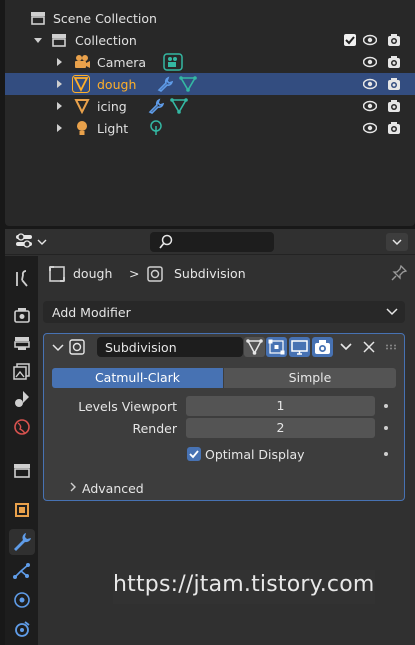  Describe the element at coordinates (244, 584) in the screenshot. I see `watermark-text: https://jtam.tistory.com` at that location.